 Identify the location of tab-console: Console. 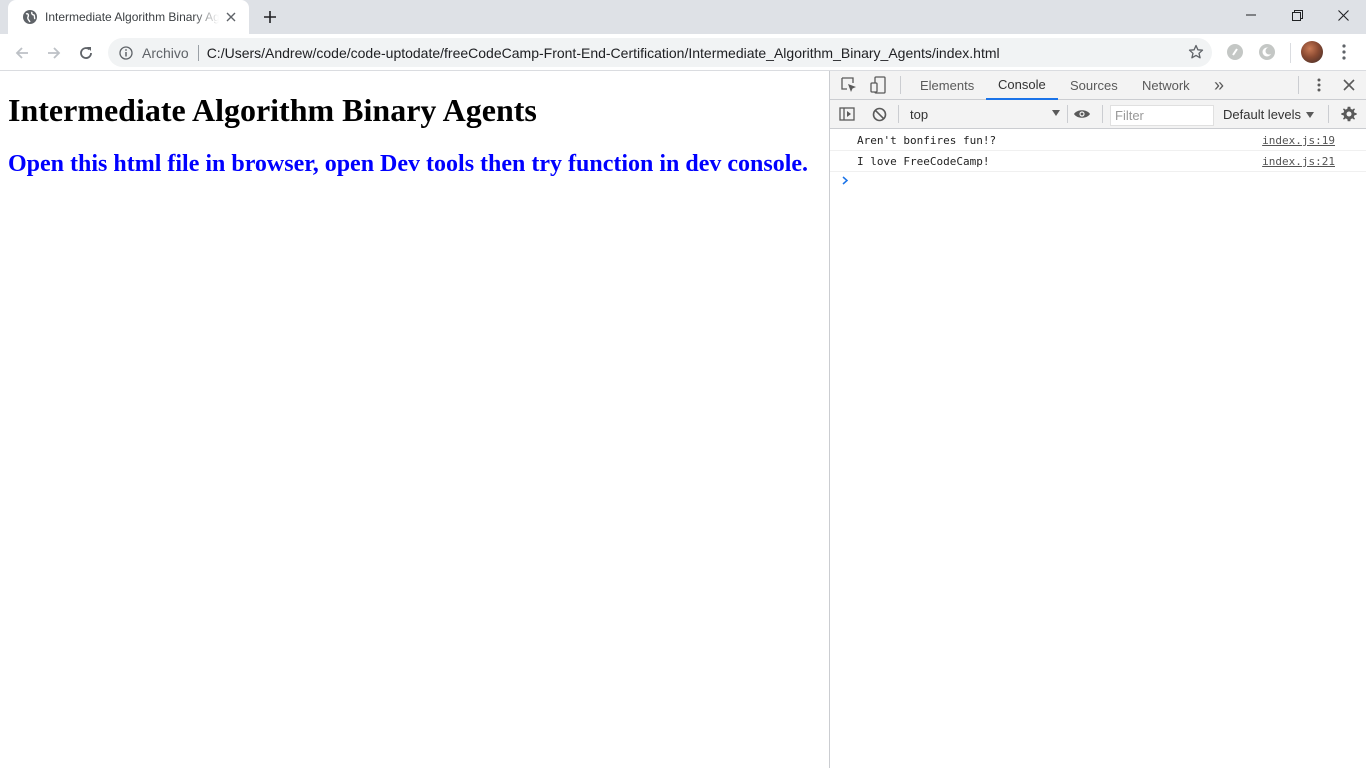
(1022, 85).